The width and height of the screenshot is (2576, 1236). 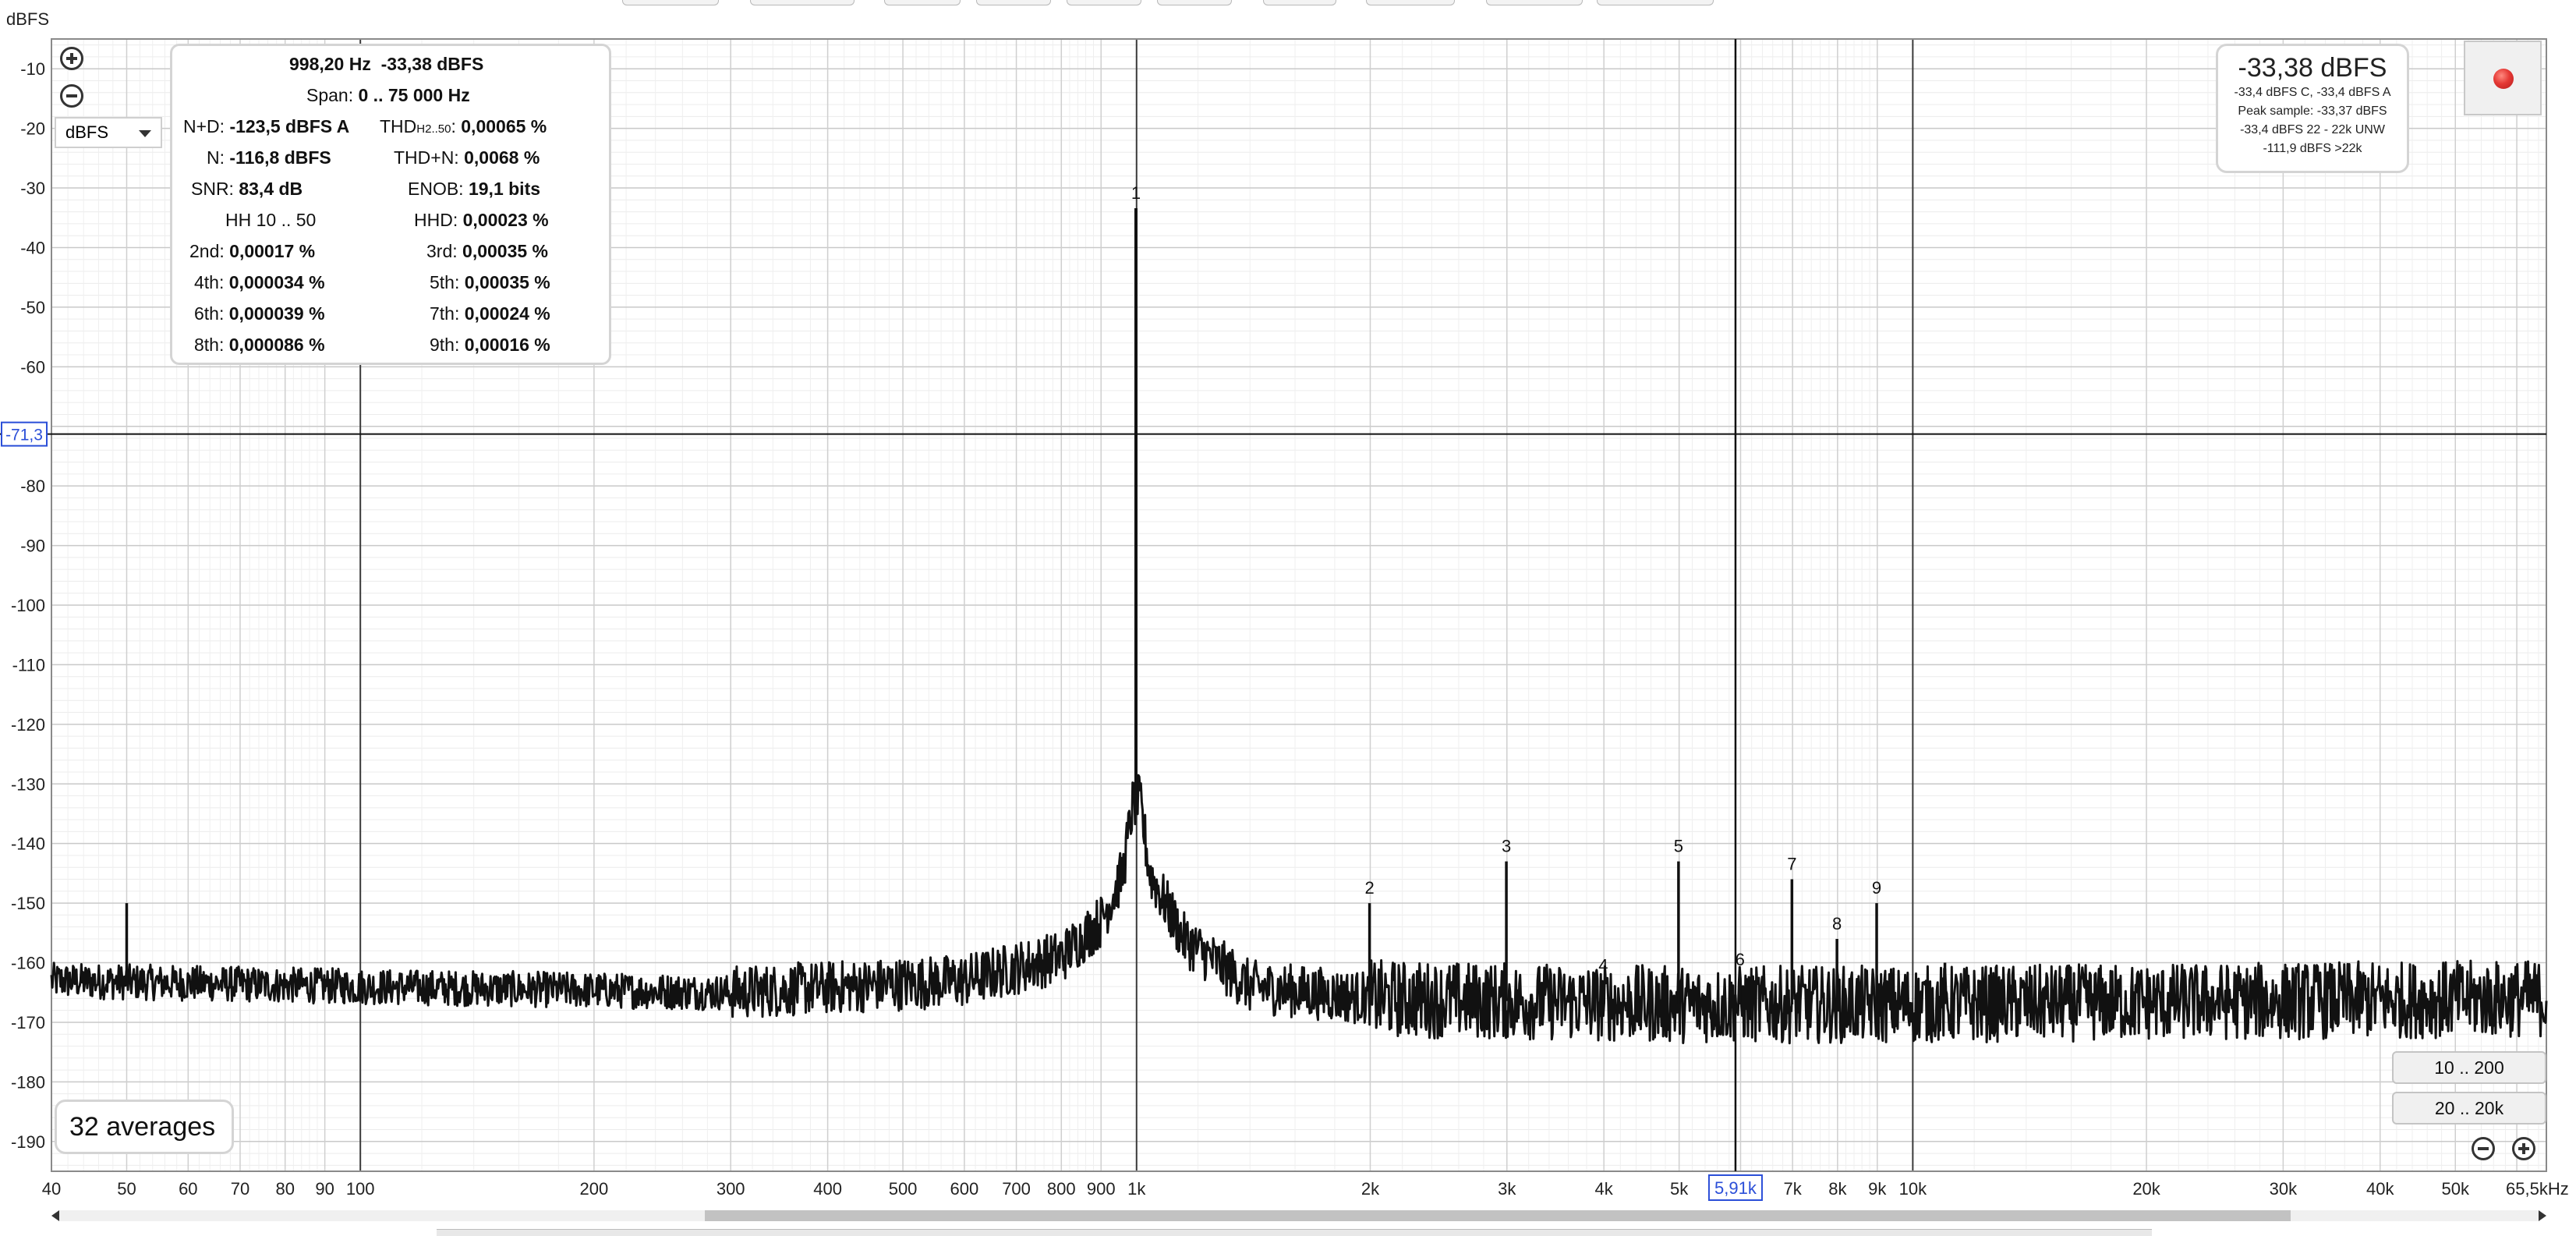 What do you see at coordinates (436, 189) in the screenshot?
I see `enob-label: ENOB:` at bounding box center [436, 189].